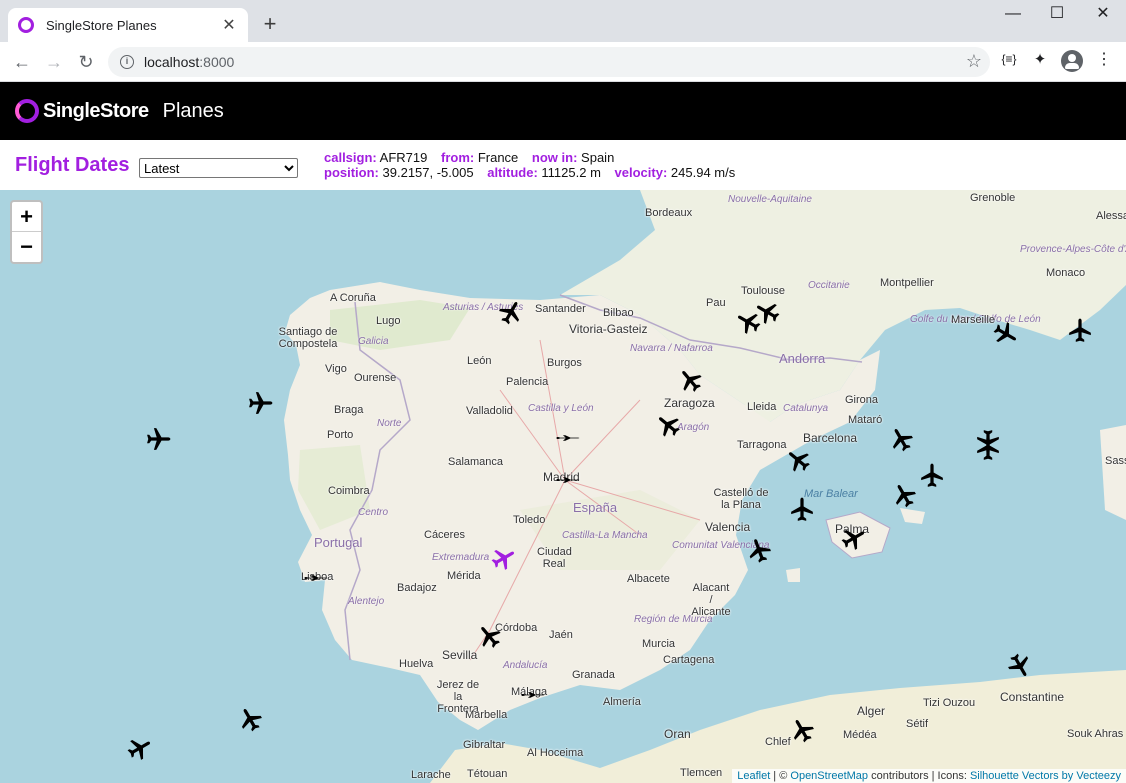 This screenshot has width=1126, height=783. Describe the element at coordinates (593, 675) in the screenshot. I see `city-label: Granada` at that location.